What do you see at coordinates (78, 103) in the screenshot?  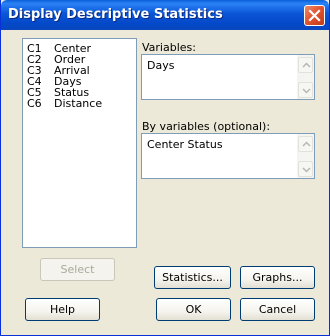 I see `column-name: Distance` at bounding box center [78, 103].